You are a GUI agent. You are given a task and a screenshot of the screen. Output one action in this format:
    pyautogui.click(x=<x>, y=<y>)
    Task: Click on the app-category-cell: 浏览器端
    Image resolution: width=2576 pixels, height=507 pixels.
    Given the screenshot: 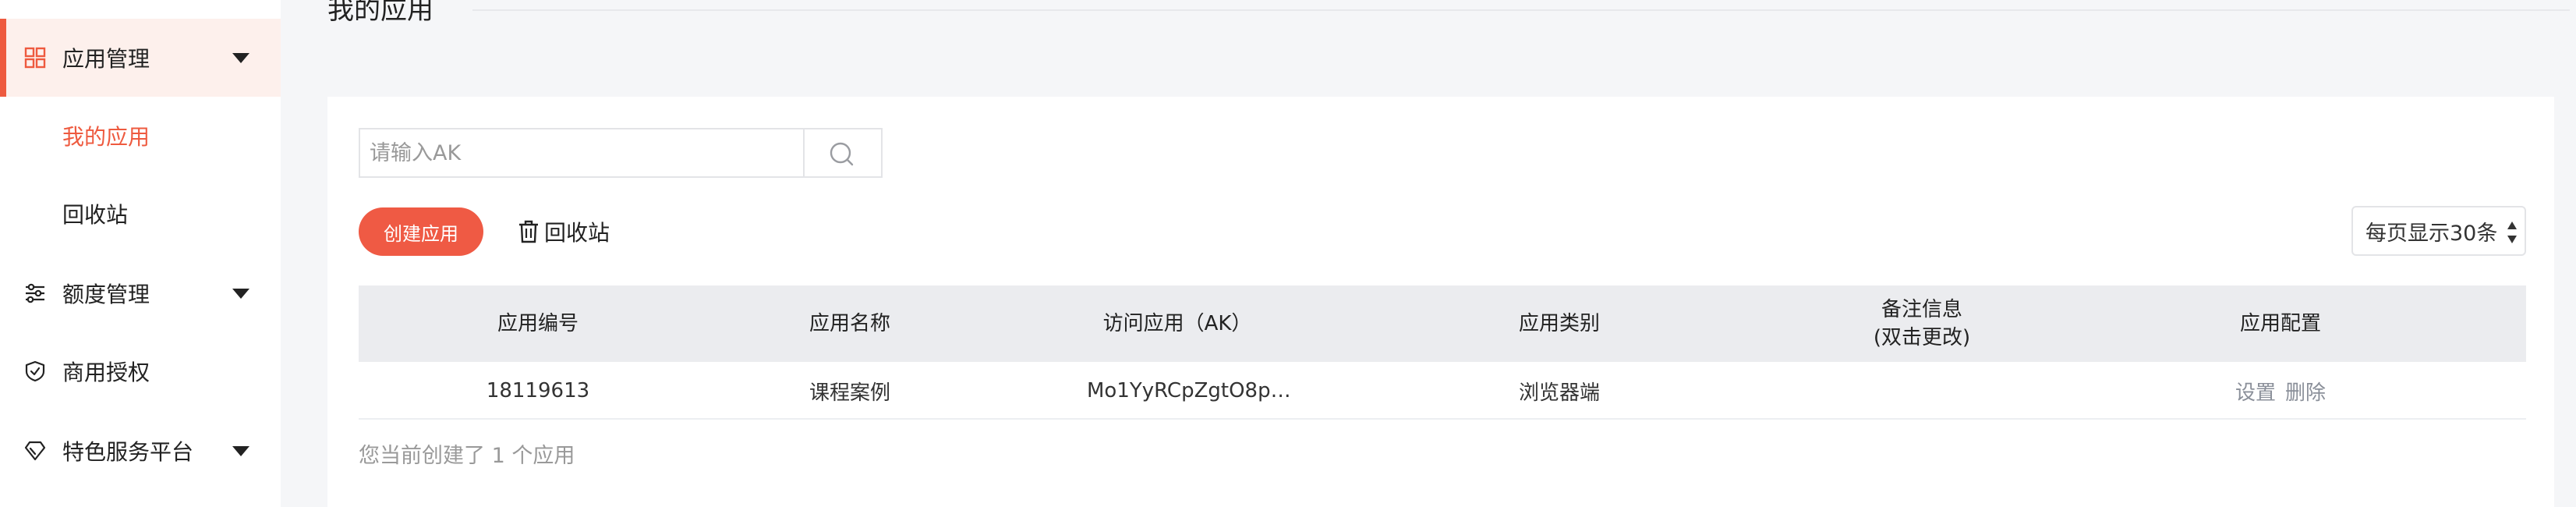 What is the action you would take?
    pyautogui.click(x=1559, y=393)
    